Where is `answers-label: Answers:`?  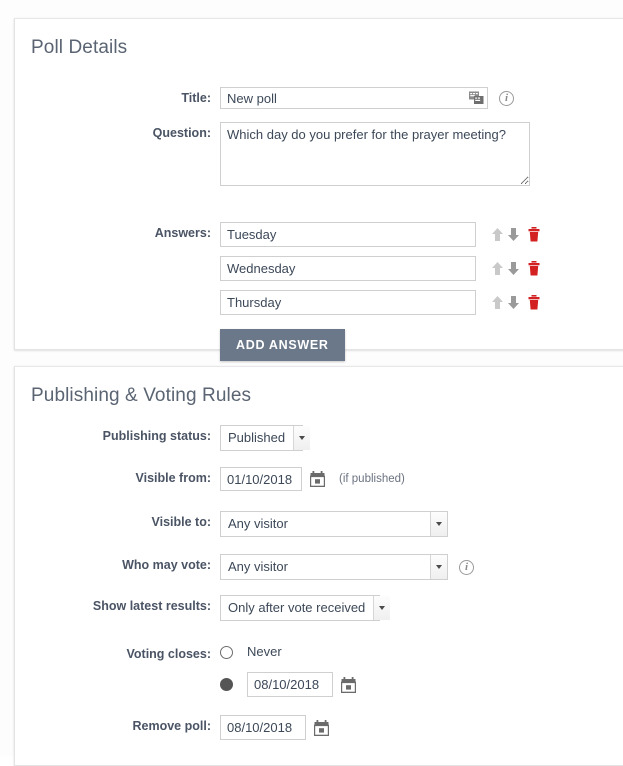 answers-label: Answers: is located at coordinates (182, 233).